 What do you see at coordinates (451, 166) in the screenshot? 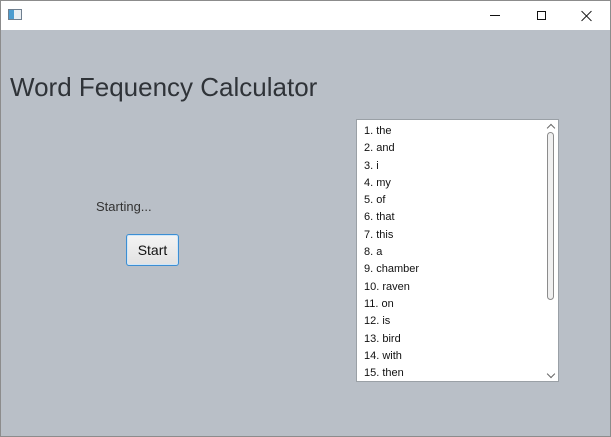
I see `list-item: 3. i` at bounding box center [451, 166].